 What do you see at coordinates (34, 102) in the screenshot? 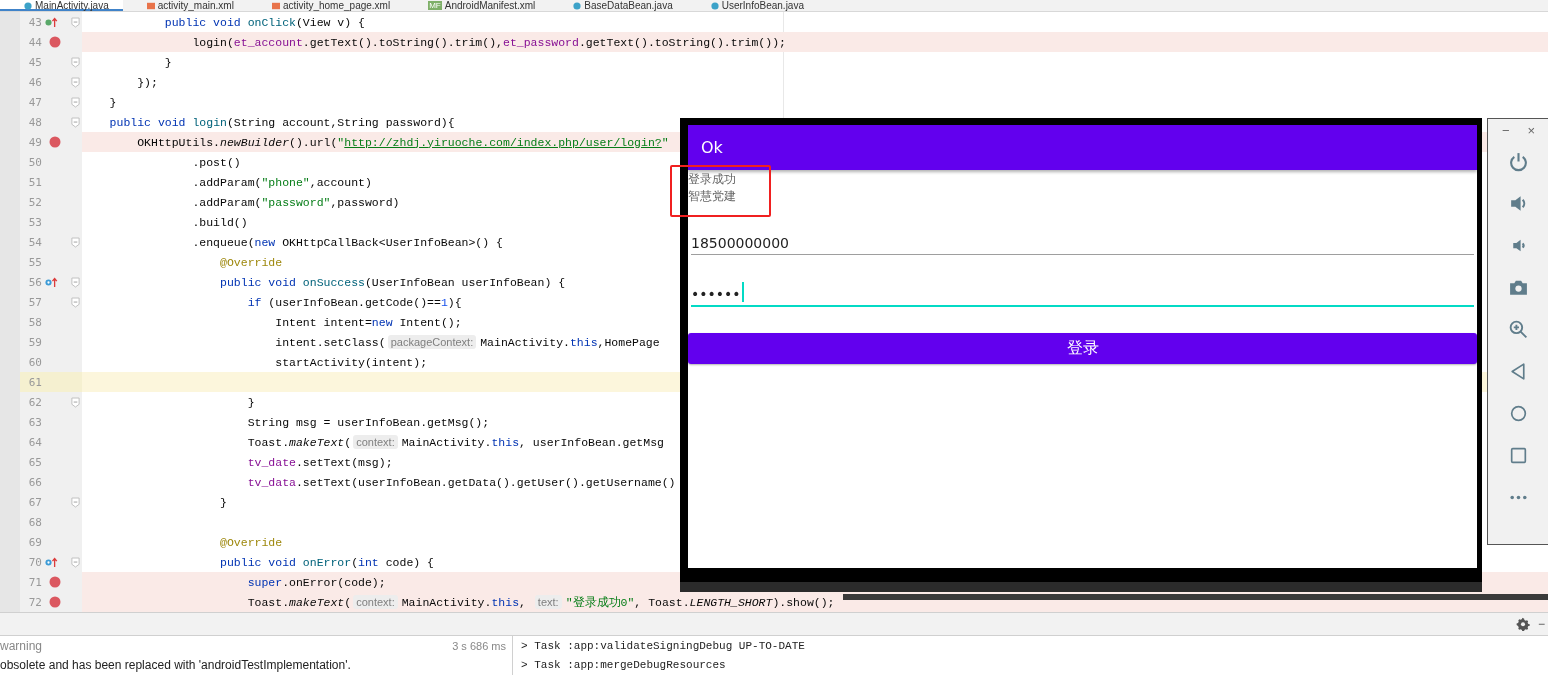
I see `line-number: 47` at bounding box center [34, 102].